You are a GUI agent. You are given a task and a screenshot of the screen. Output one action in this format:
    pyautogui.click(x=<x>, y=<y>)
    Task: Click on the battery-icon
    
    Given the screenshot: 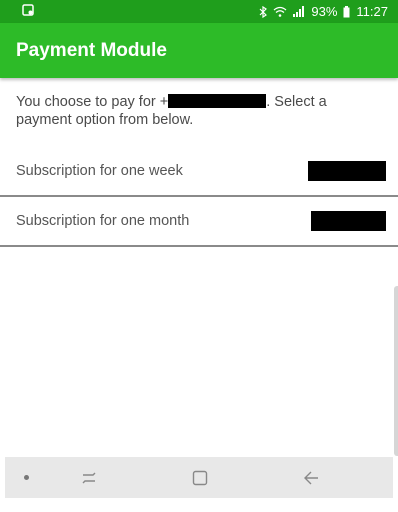 What is the action you would take?
    pyautogui.click(x=346, y=11)
    